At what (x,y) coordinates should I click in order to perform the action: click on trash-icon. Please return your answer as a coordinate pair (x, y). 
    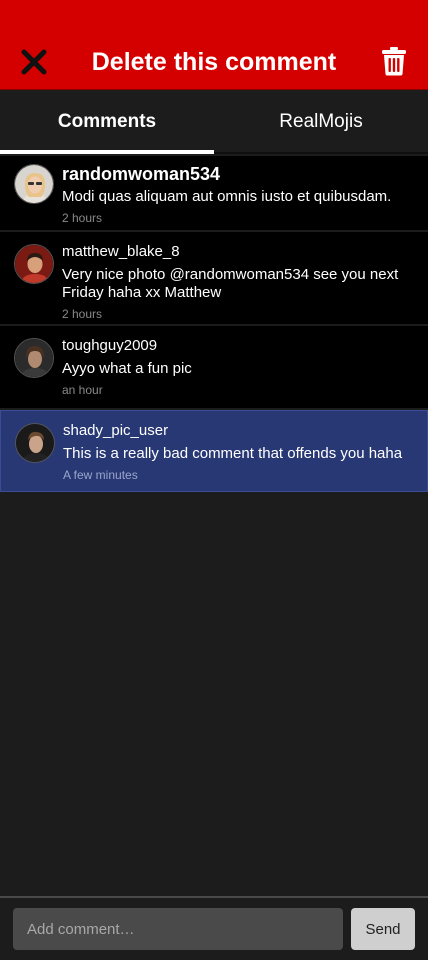
    Looking at the image, I should click on (394, 61).